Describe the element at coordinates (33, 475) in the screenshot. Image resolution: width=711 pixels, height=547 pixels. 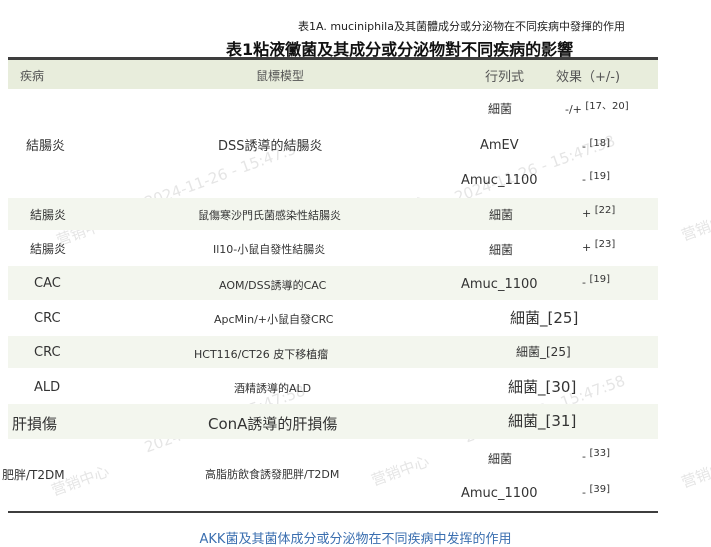
I see `table-row: 肥胖/T2DM` at that location.